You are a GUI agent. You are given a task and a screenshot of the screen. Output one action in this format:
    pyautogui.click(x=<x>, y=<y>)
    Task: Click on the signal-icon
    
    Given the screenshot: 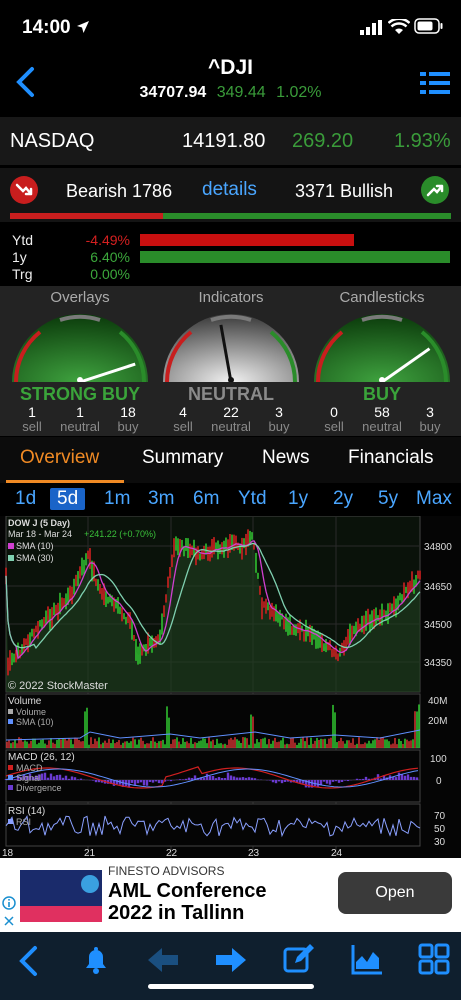 What is the action you would take?
    pyautogui.click(x=371, y=27)
    